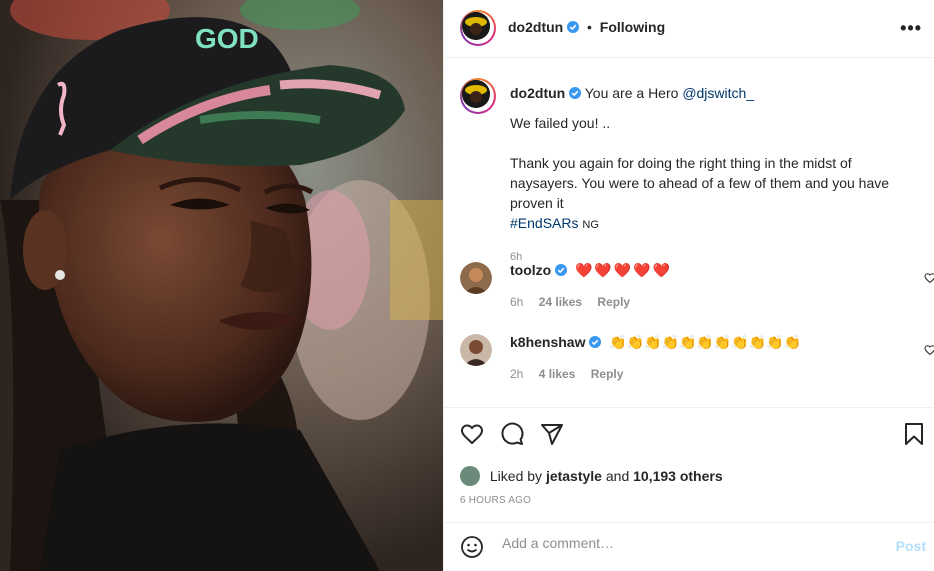 The height and width of the screenshot is (571, 934). I want to click on mention-link: @djswitch_, so click(718, 93).